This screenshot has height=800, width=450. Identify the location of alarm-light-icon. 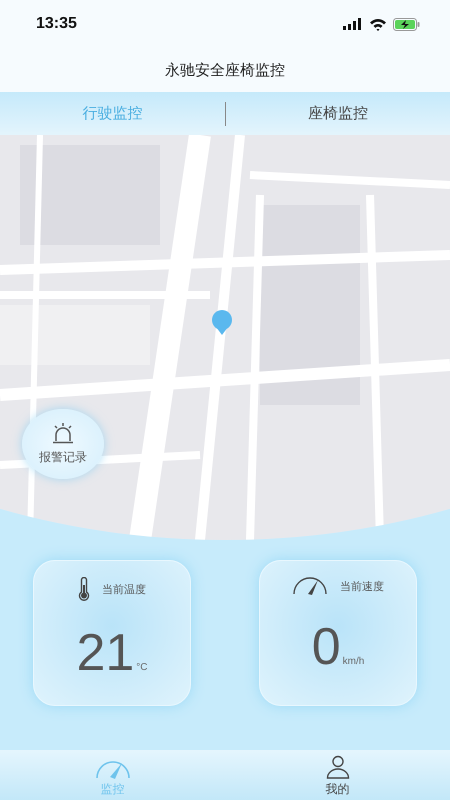
(63, 433).